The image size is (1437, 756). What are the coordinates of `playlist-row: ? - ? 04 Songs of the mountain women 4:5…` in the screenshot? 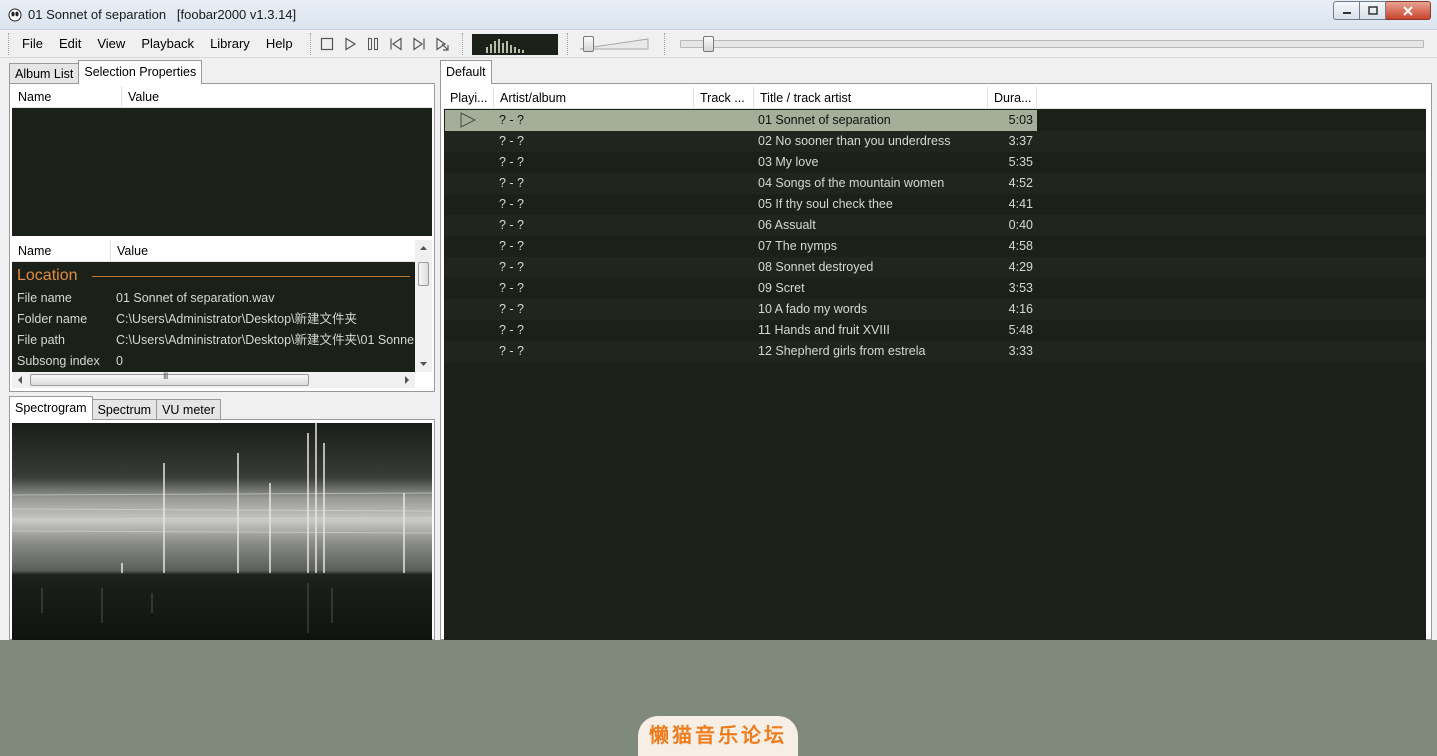 It's located at (935, 183).